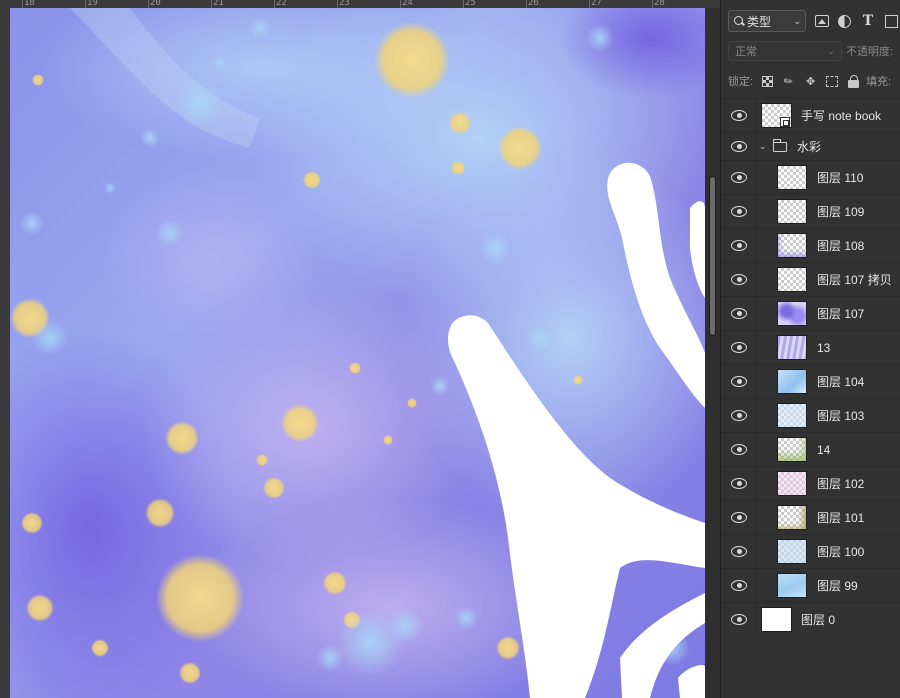 This screenshot has width=900, height=698. What do you see at coordinates (741, 82) in the screenshot?
I see `lock-label: 锁定:` at bounding box center [741, 82].